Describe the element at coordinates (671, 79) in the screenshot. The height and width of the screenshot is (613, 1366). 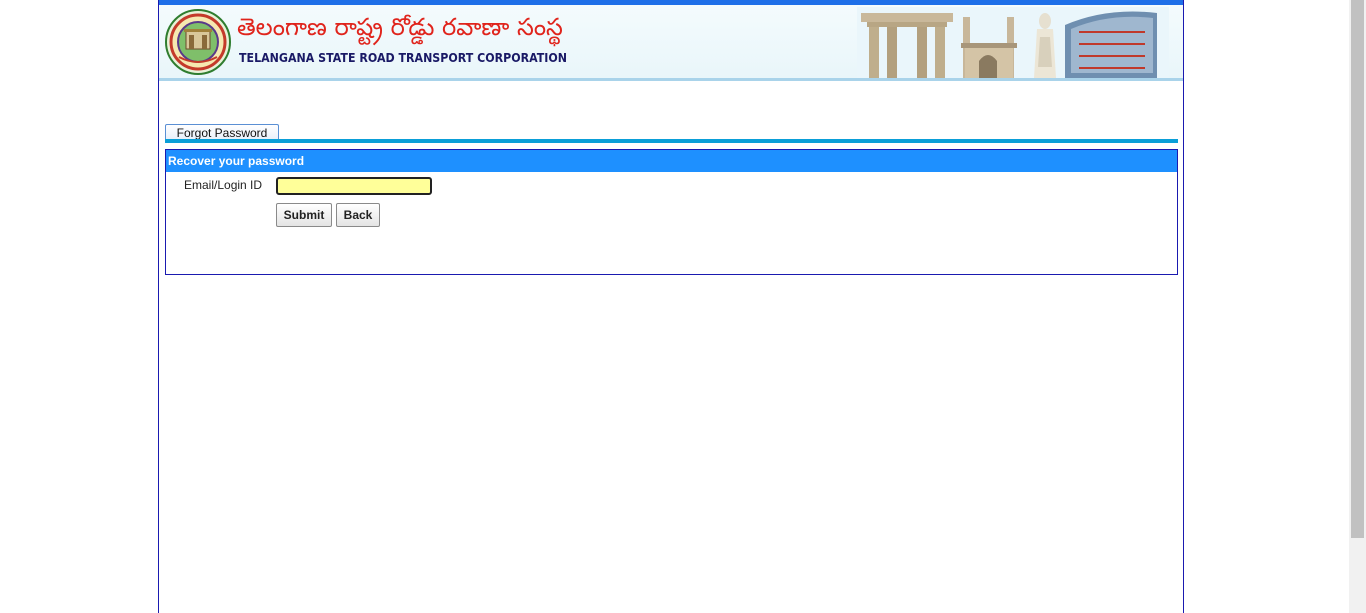
I see `header-divider` at that location.